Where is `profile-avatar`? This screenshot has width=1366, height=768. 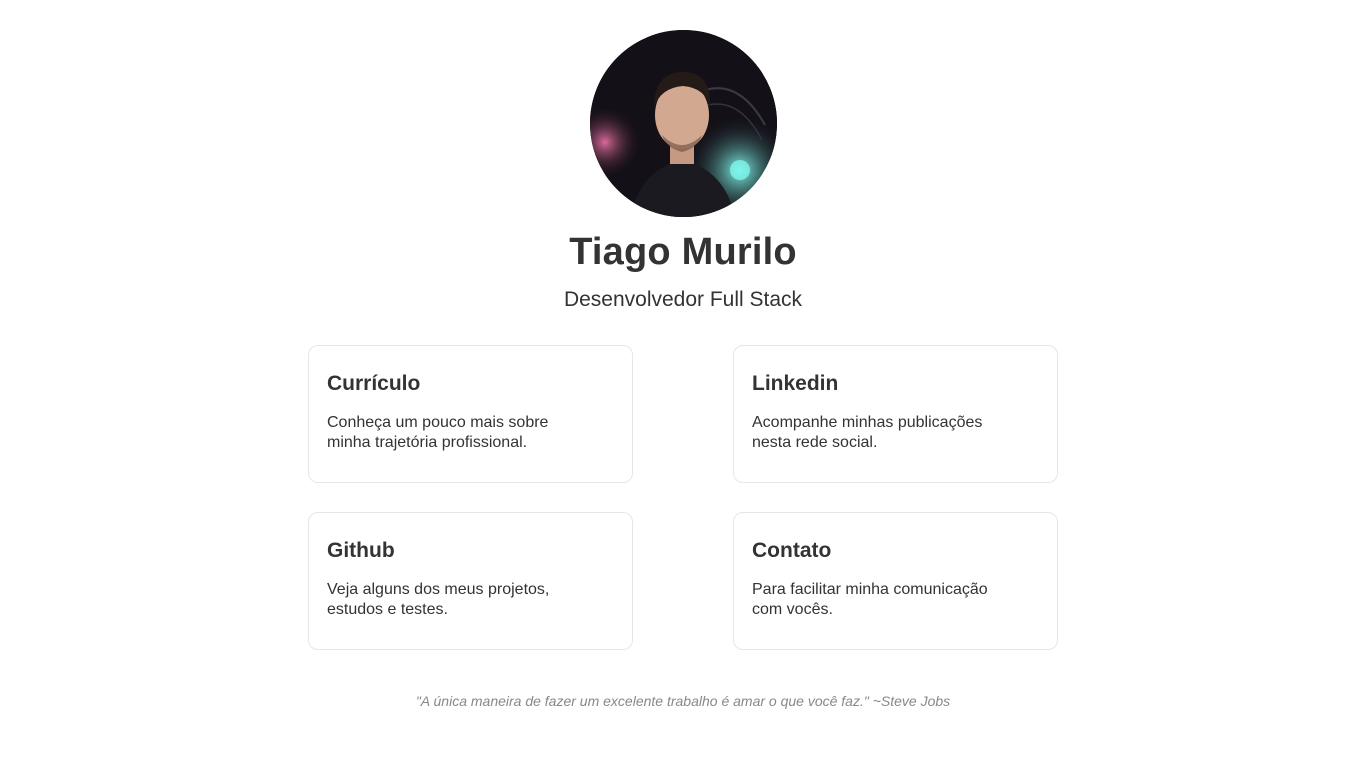
profile-avatar is located at coordinates (683, 123).